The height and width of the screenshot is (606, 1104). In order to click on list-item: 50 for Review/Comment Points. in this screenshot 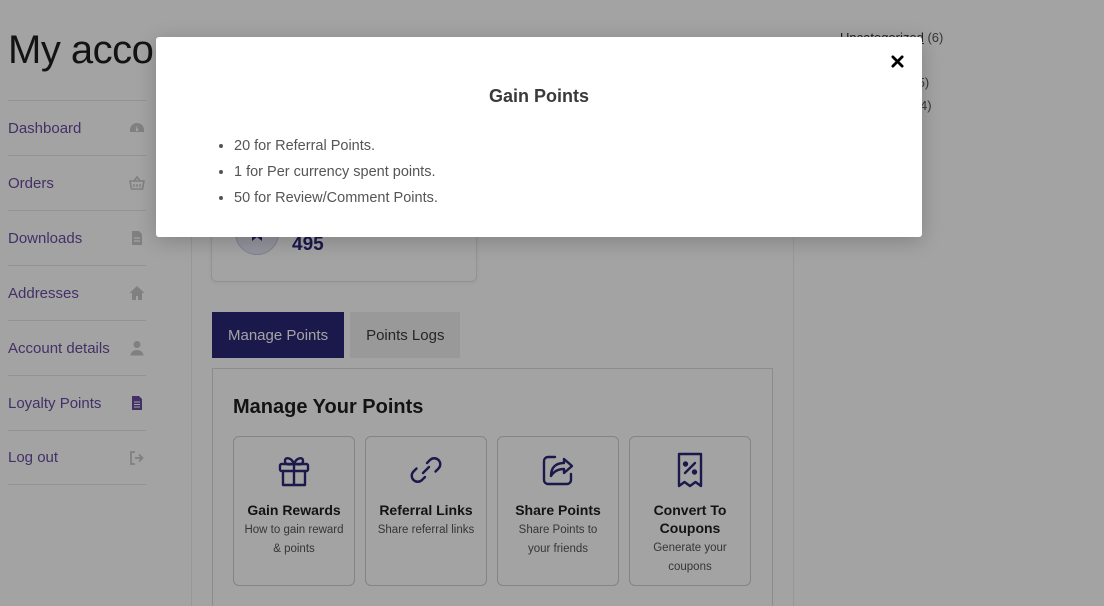, I will do `click(336, 198)`.